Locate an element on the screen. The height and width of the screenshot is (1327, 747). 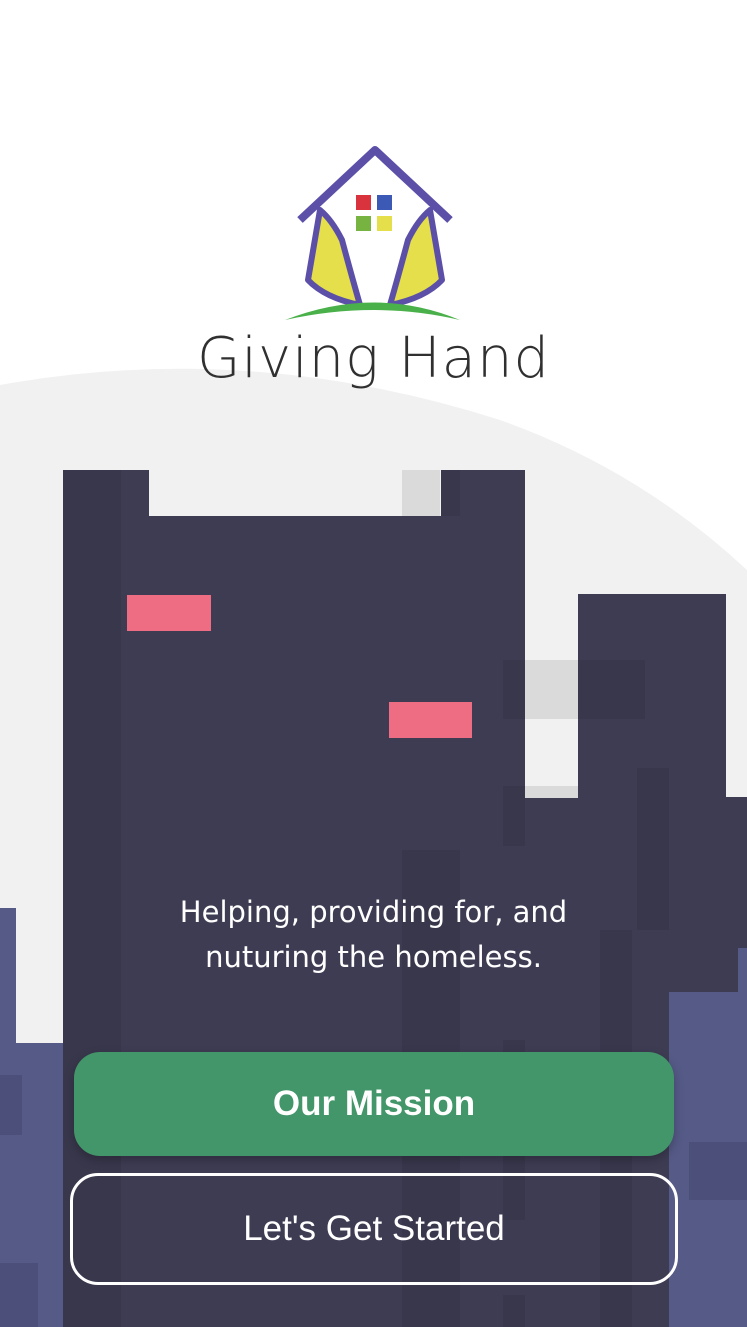
brand-name: Giving Hand is located at coordinates (373, 358).